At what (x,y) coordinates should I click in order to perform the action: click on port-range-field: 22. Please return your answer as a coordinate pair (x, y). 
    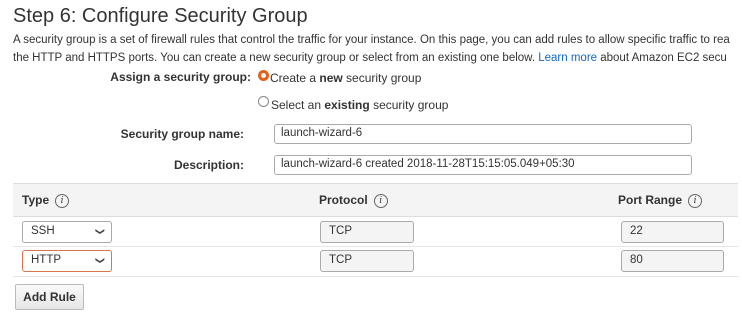
    Looking at the image, I should click on (672, 232).